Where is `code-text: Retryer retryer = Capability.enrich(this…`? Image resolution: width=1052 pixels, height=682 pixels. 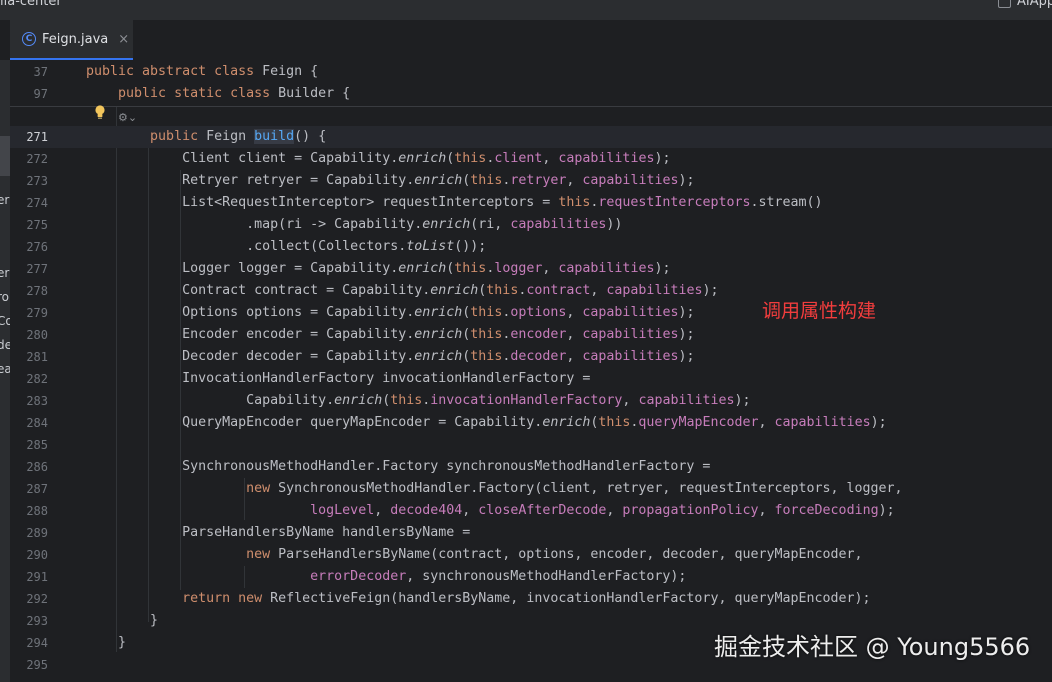
code-text: Retryer retryer = Capability.enrich(this… is located at coordinates (390, 181).